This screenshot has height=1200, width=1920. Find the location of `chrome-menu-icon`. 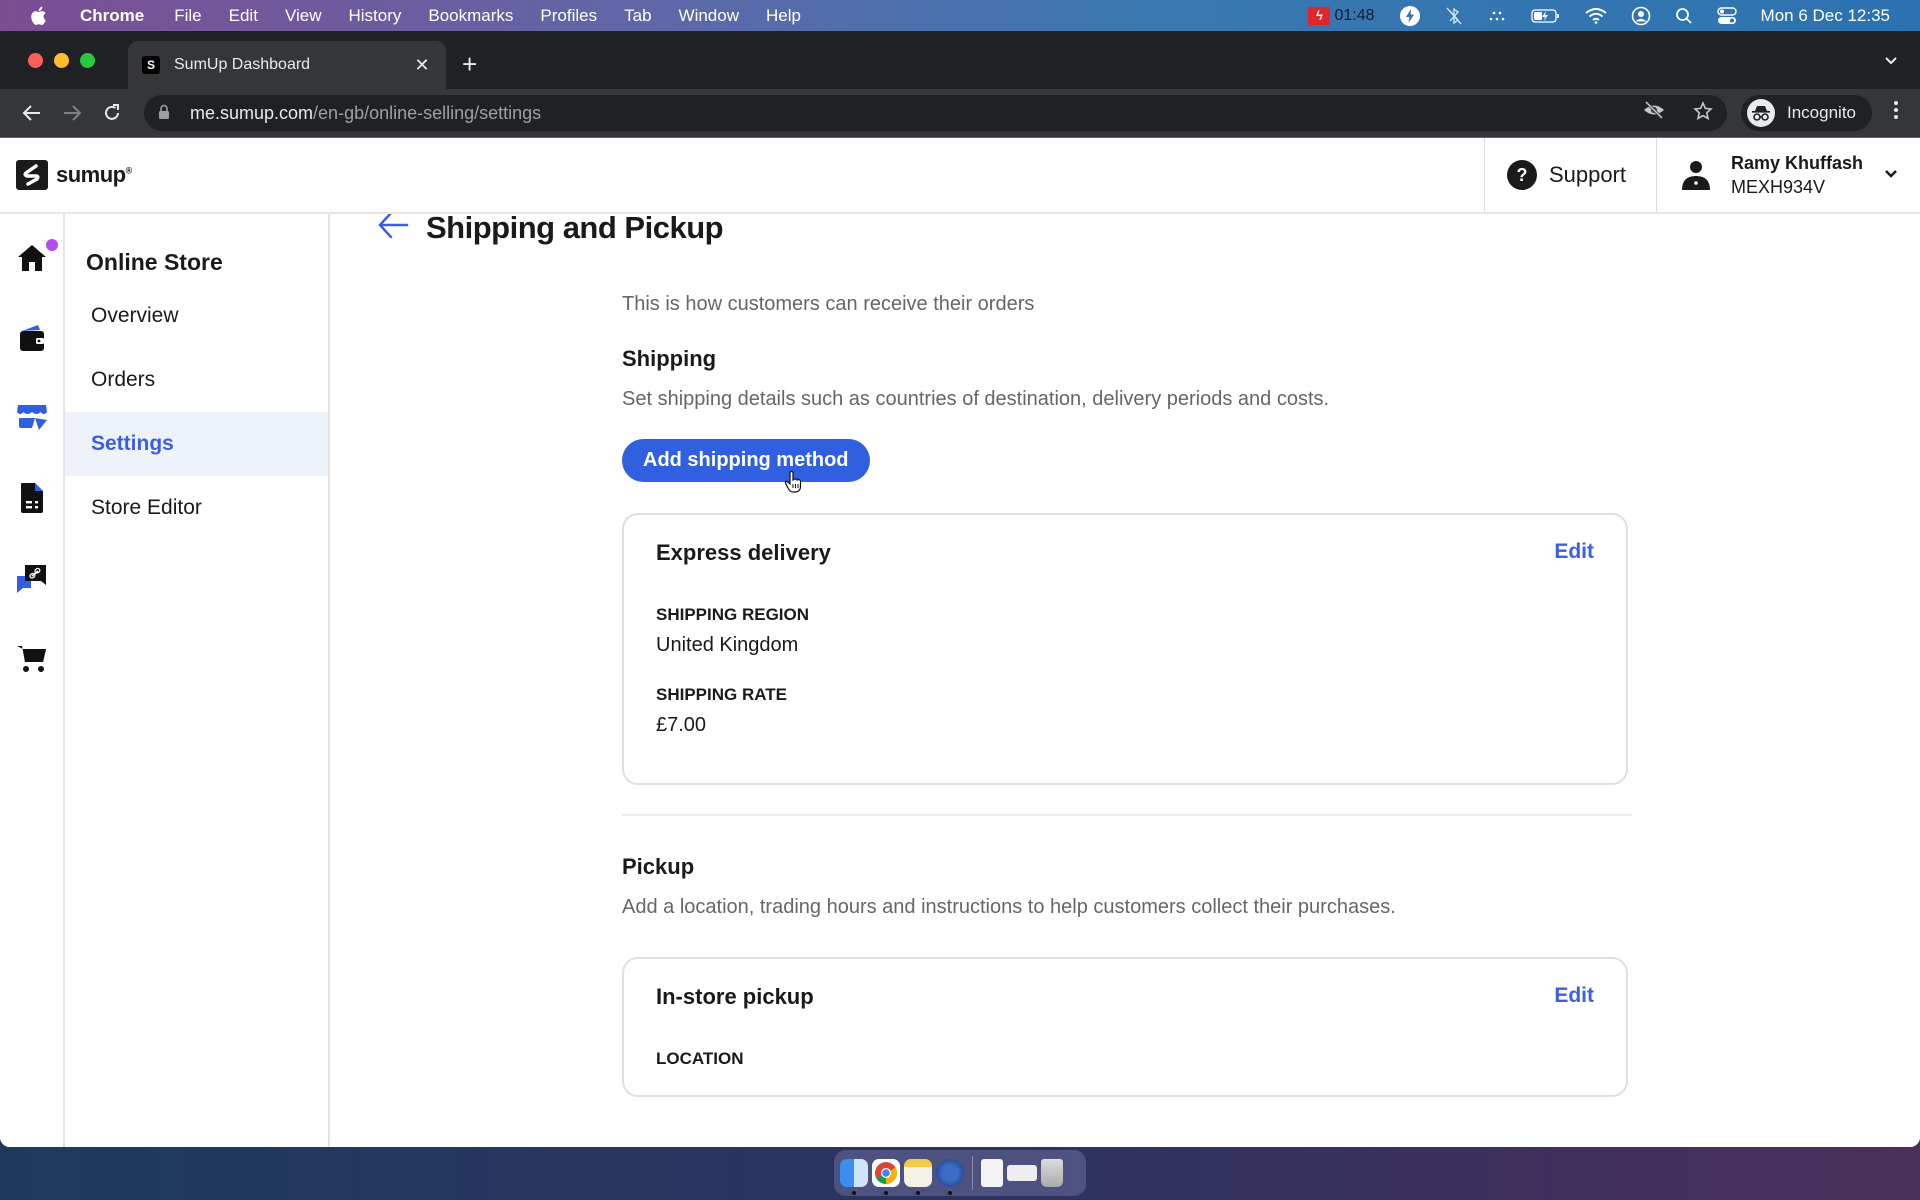

chrome-menu-icon is located at coordinates (1896, 113).